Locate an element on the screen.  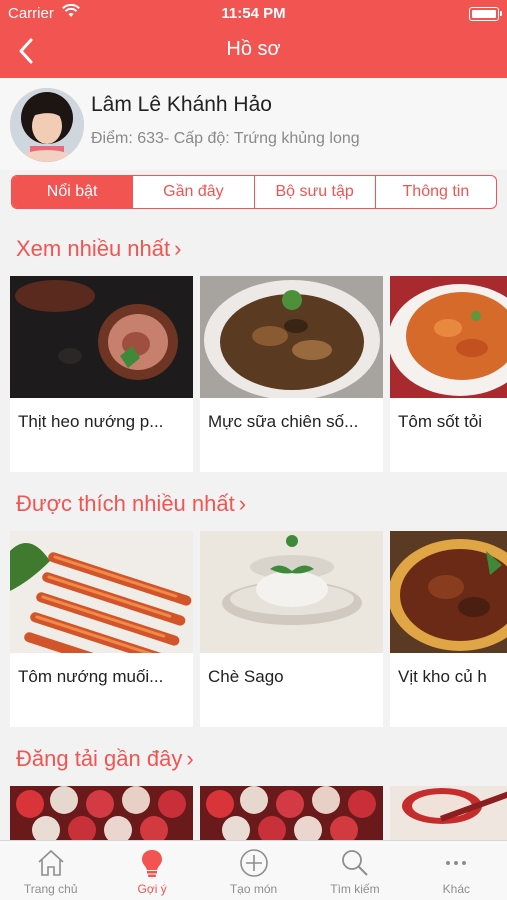
tab-more: Khác is located at coordinates (456, 870).